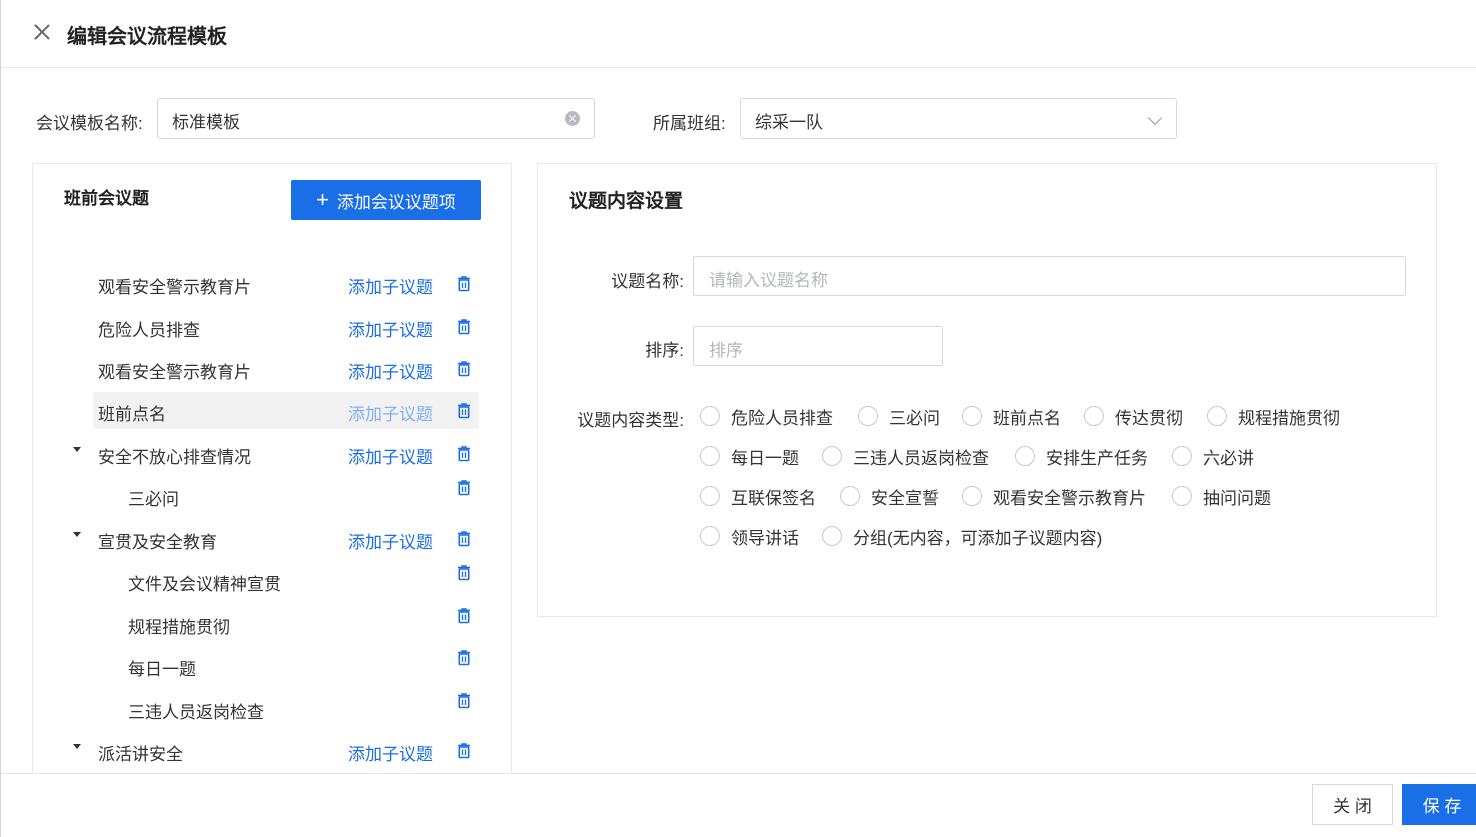 The height and width of the screenshot is (837, 1476). Describe the element at coordinates (42, 32) in the screenshot. I see `close-icon` at that location.